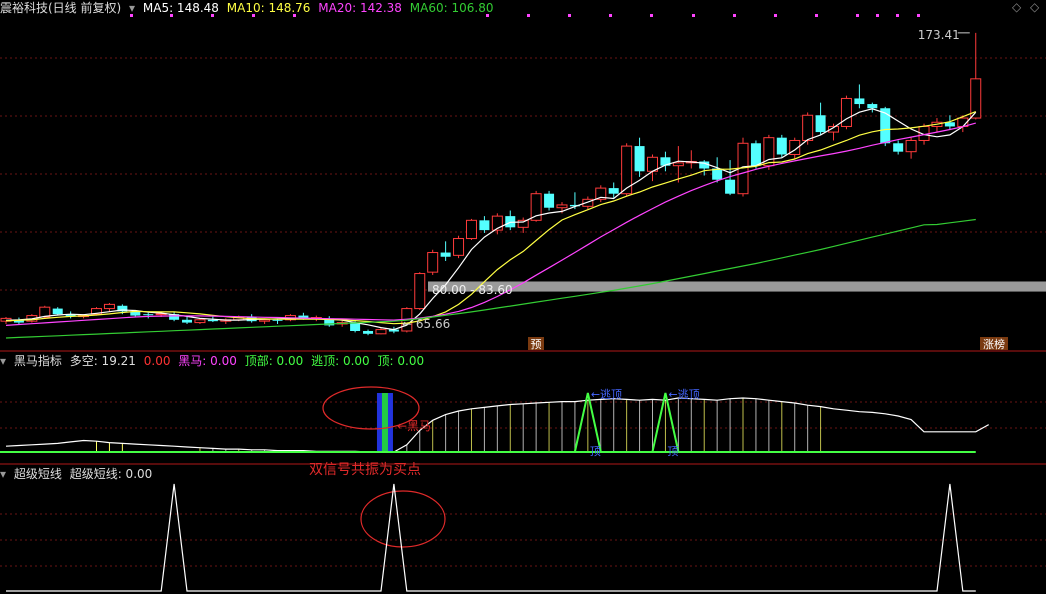 The image size is (1046, 594). What do you see at coordinates (414, 426) in the screenshot?
I see `heima-label: ←黑马` at bounding box center [414, 426].